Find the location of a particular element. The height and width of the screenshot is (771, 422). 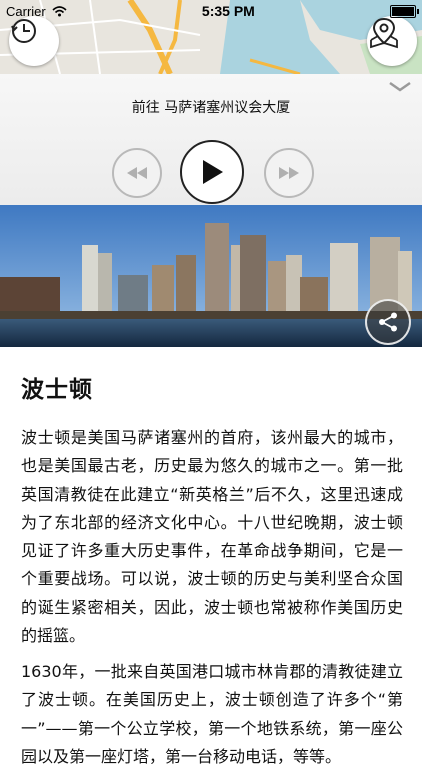

map-pins-button is located at coordinates (392, 41).